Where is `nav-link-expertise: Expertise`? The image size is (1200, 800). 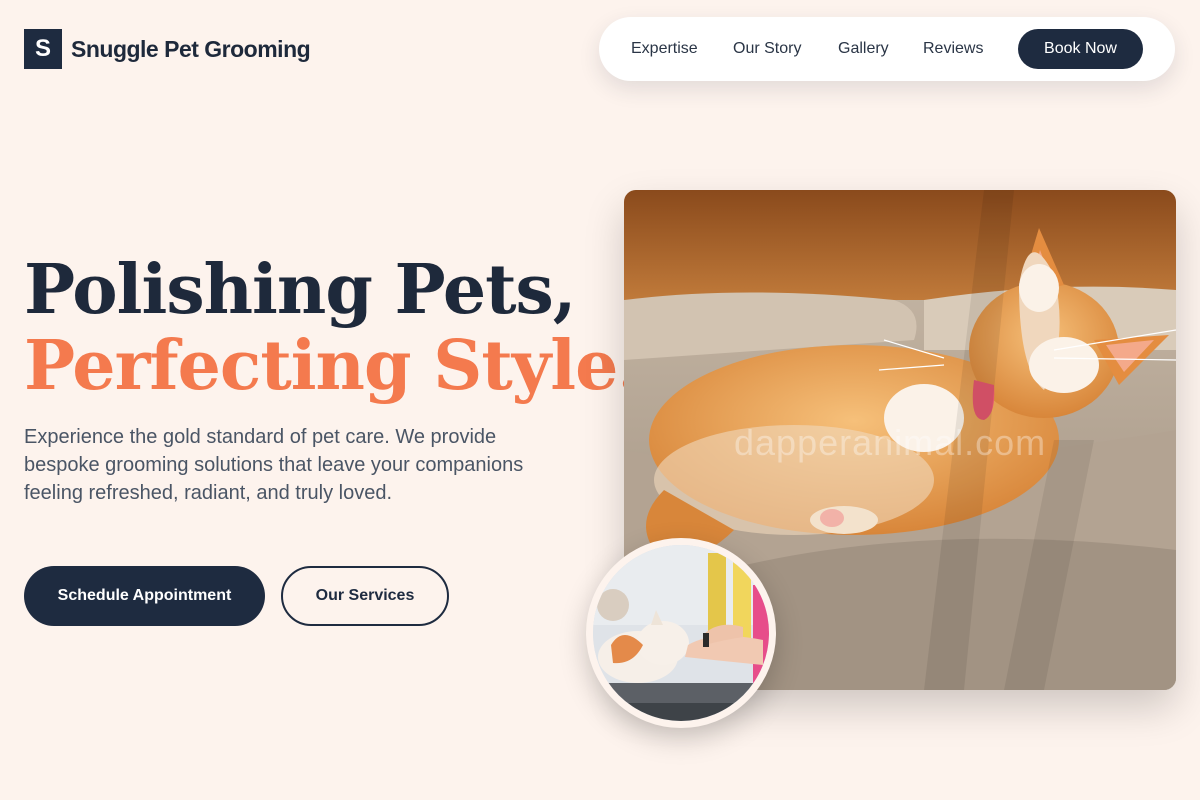
nav-link-expertise: Expertise is located at coordinates (664, 49).